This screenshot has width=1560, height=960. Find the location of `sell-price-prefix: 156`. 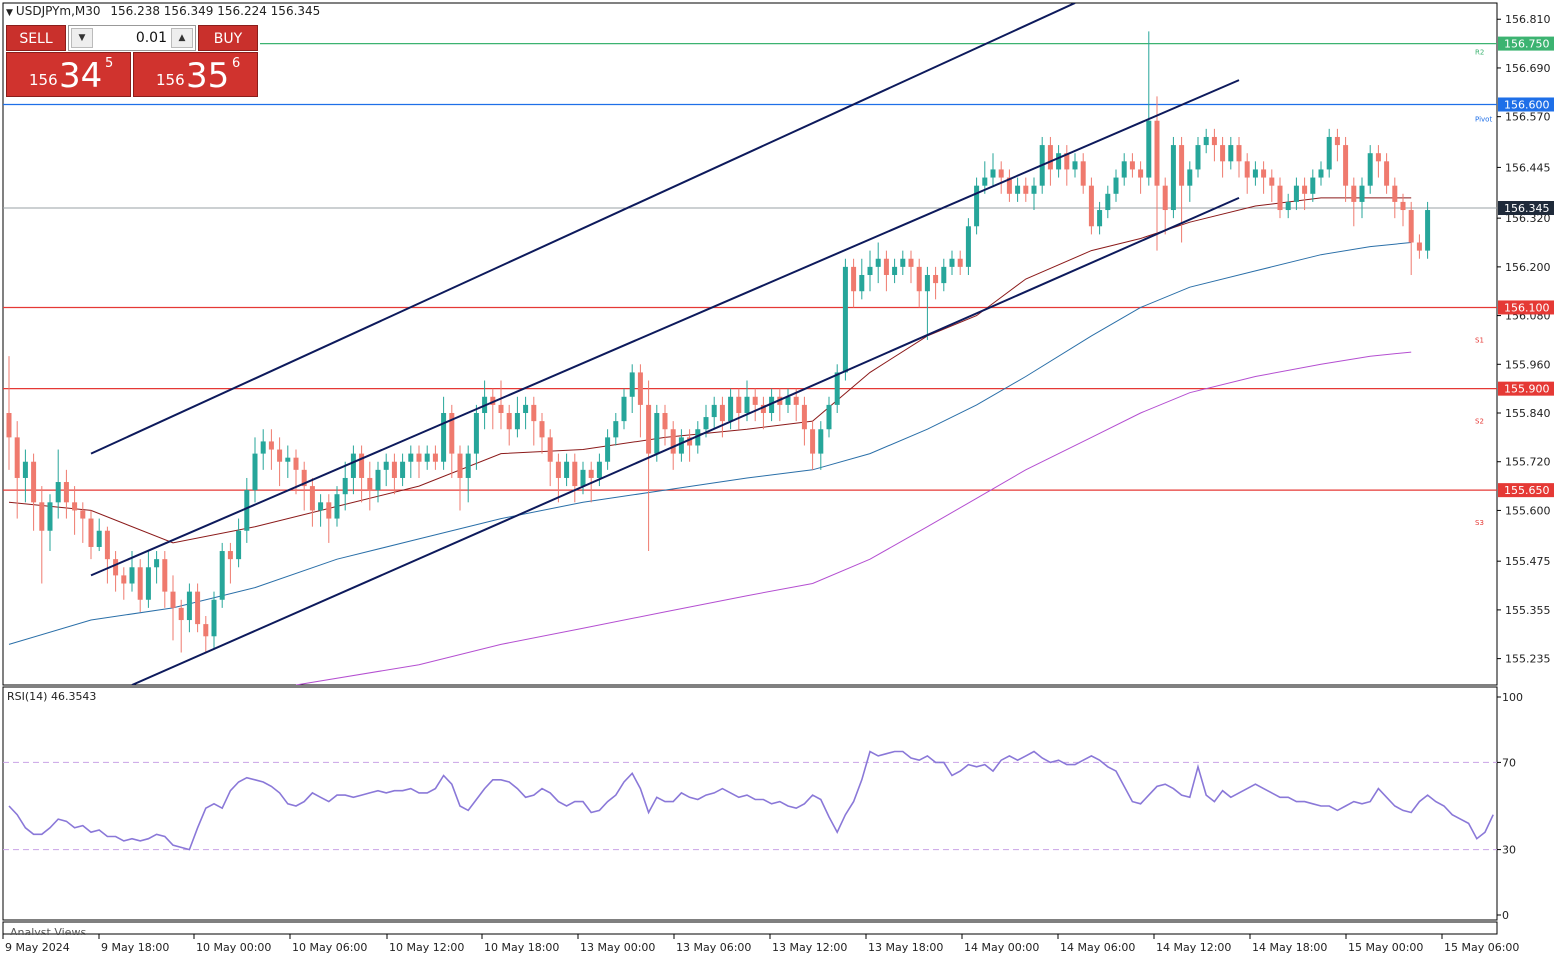

sell-price-prefix: 156 is located at coordinates (43, 80).